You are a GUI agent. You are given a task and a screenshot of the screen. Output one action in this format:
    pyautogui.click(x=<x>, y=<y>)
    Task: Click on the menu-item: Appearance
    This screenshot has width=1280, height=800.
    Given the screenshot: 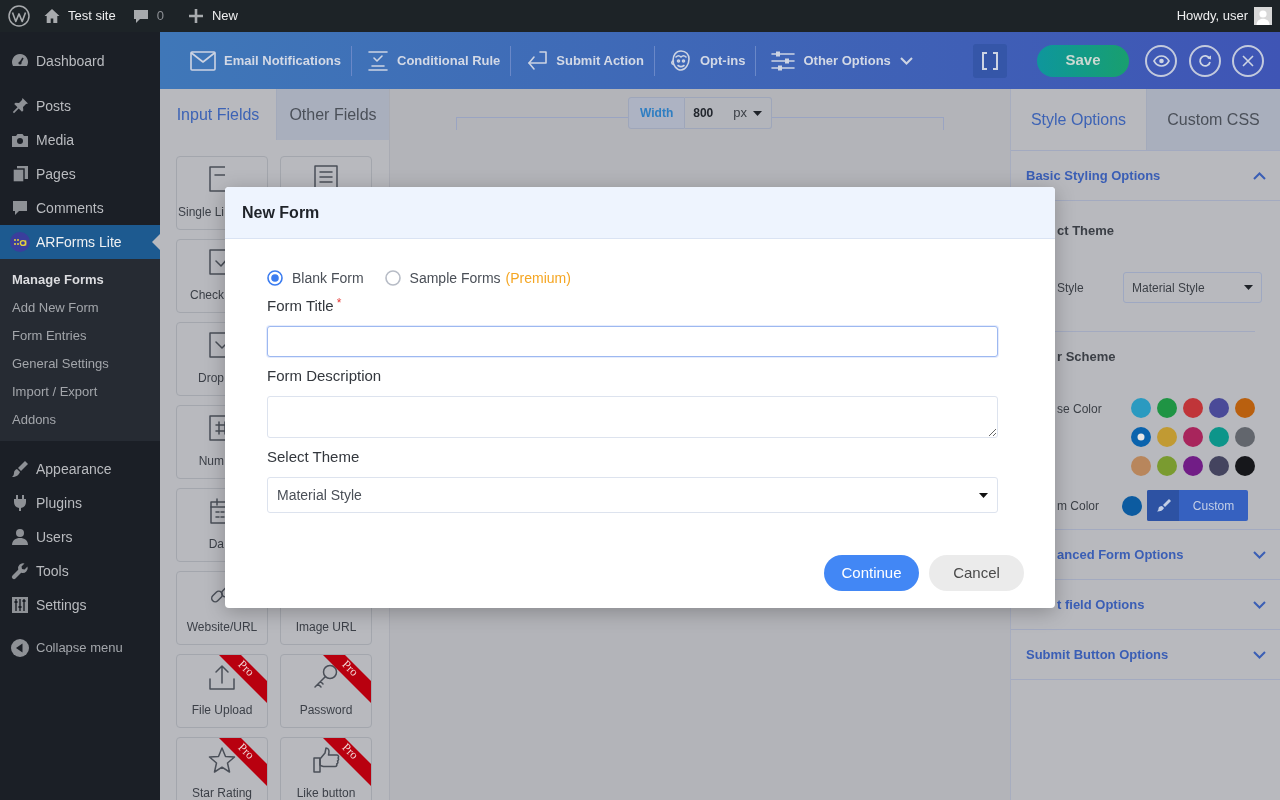 What is the action you would take?
    pyautogui.click(x=80, y=469)
    